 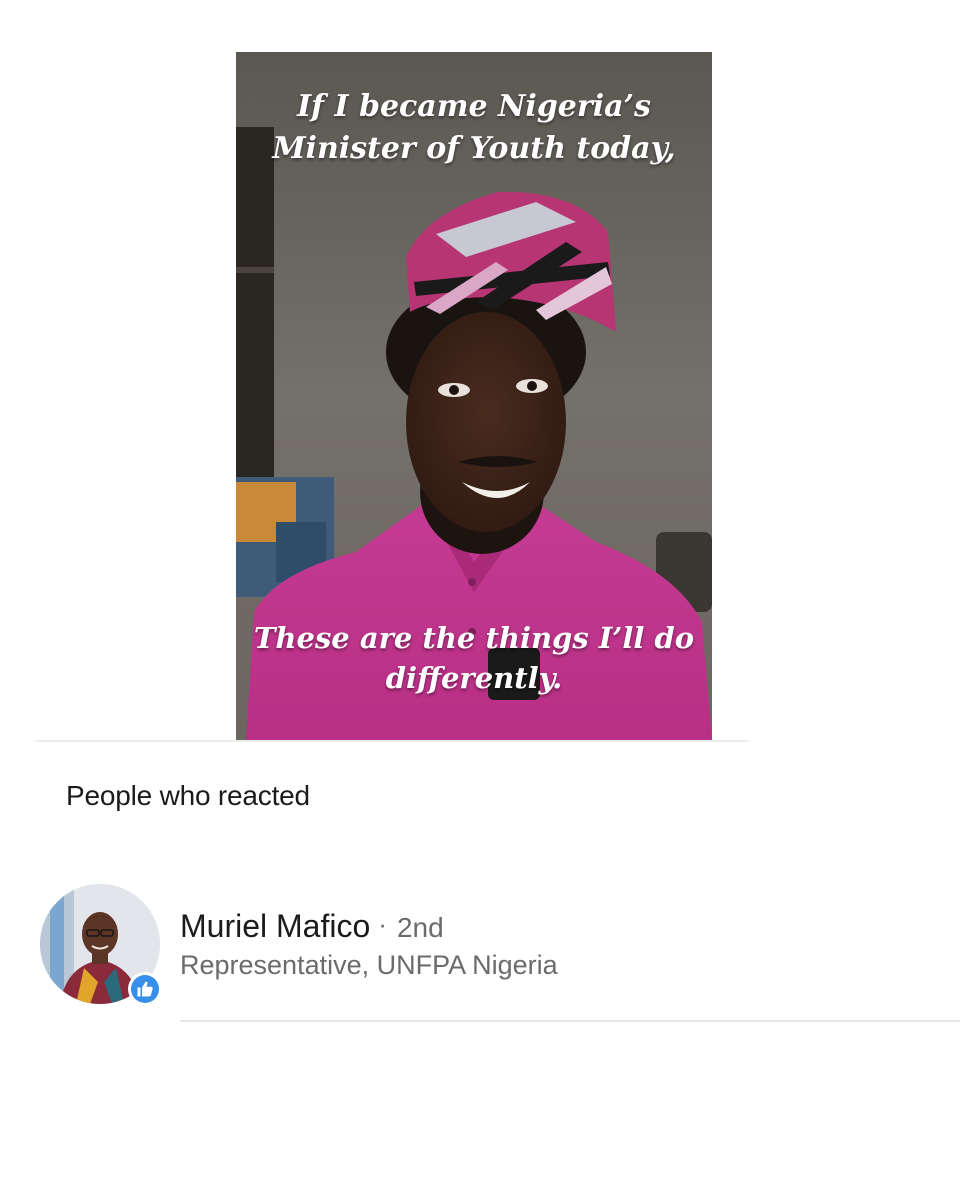 What do you see at coordinates (369, 965) in the screenshot?
I see `reactor-headline: Representative, UNFPA Nigeria` at bounding box center [369, 965].